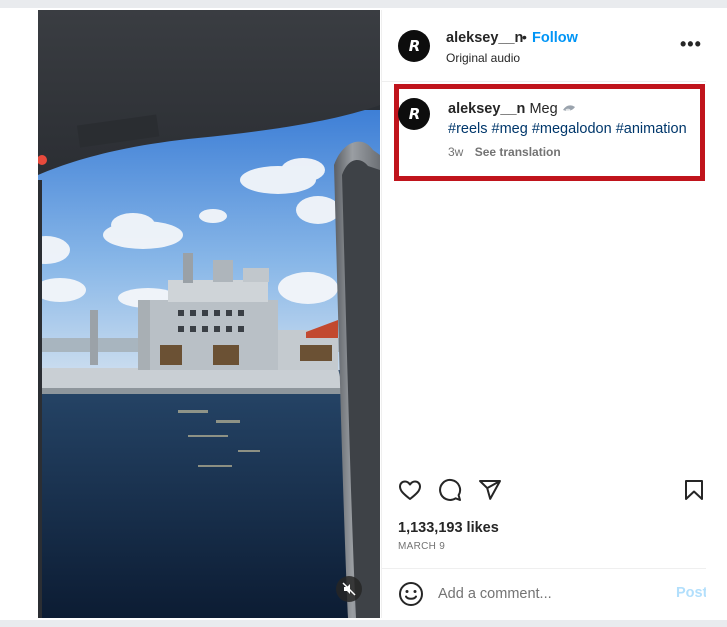 This screenshot has width=727, height=627. I want to click on share-button, so click(490, 490).